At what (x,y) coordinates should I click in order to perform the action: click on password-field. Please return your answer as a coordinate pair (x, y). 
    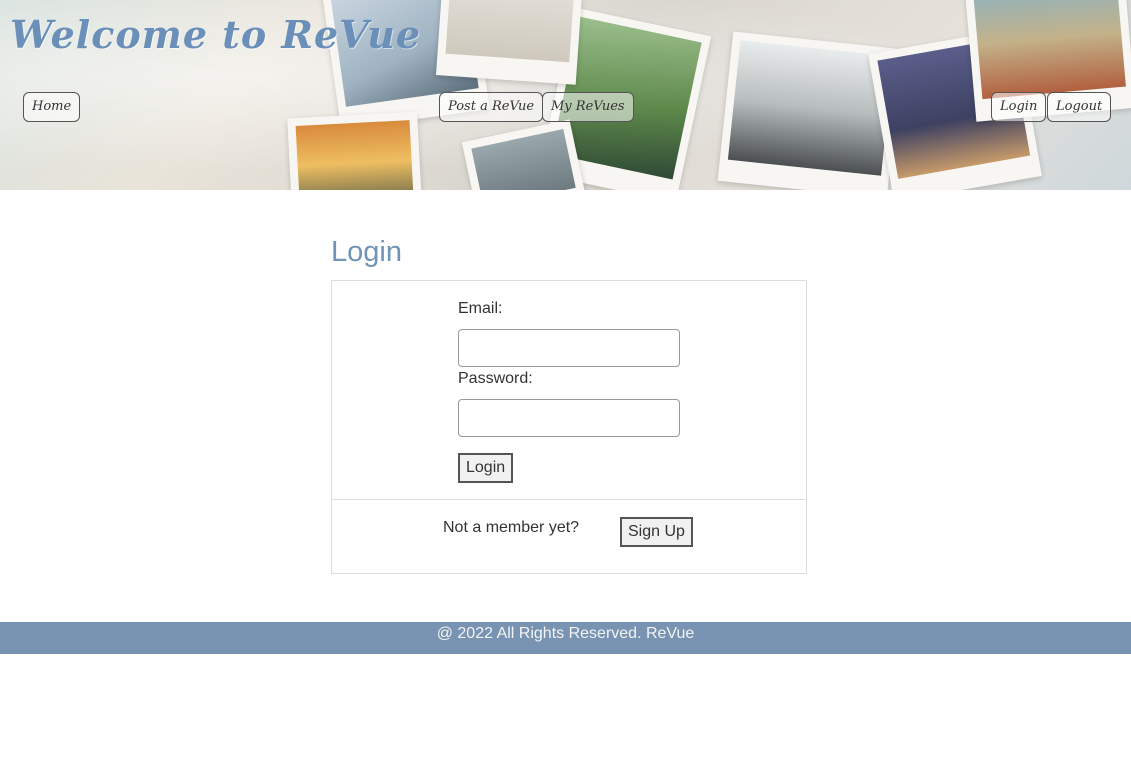
    Looking at the image, I should click on (569, 418).